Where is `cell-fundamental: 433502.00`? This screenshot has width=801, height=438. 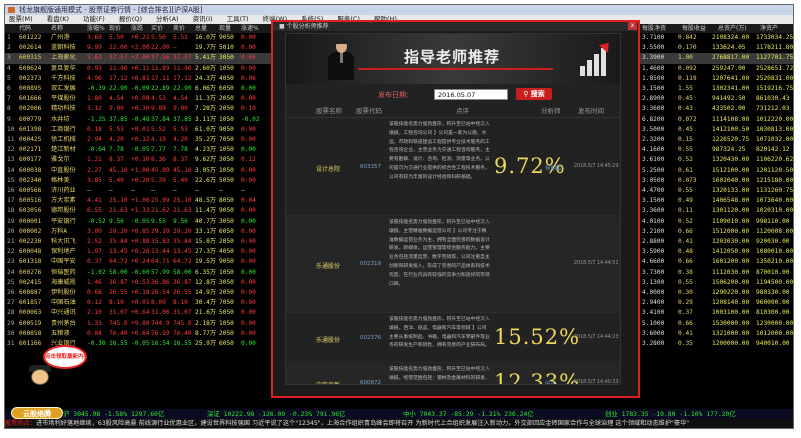 cell-fundamental: 433502.00 is located at coordinates (729, 109).